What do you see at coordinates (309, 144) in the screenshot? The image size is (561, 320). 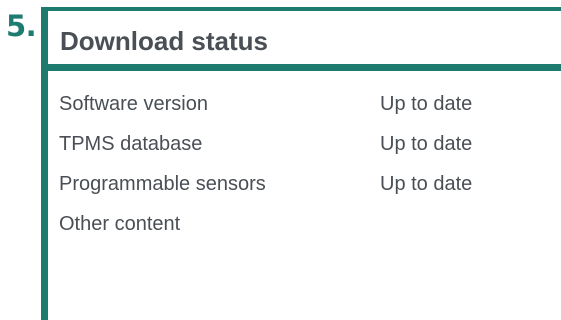 I see `status-row-tpms-database: TPMS database Up to date` at bounding box center [309, 144].